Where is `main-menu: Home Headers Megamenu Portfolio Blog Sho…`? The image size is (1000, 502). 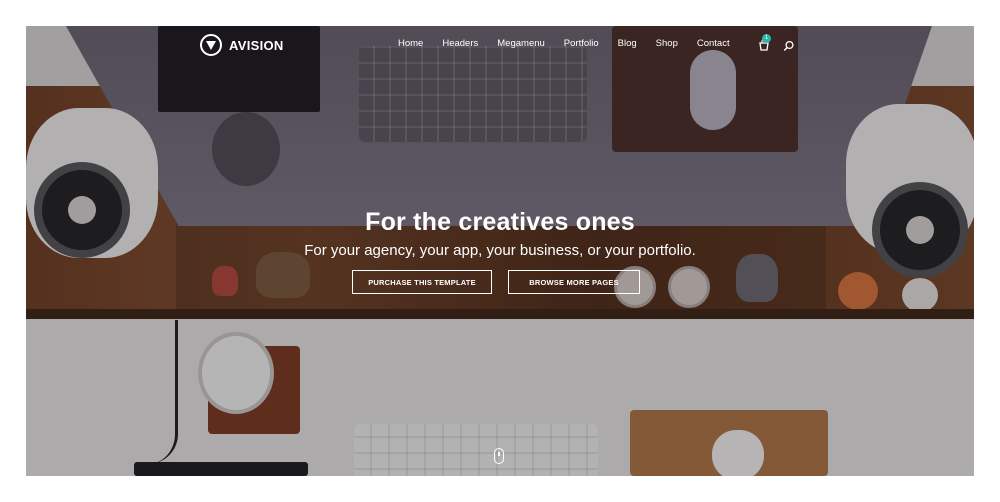
main-menu: Home Headers Megamenu Portfolio Blog Sho… is located at coordinates (573, 43).